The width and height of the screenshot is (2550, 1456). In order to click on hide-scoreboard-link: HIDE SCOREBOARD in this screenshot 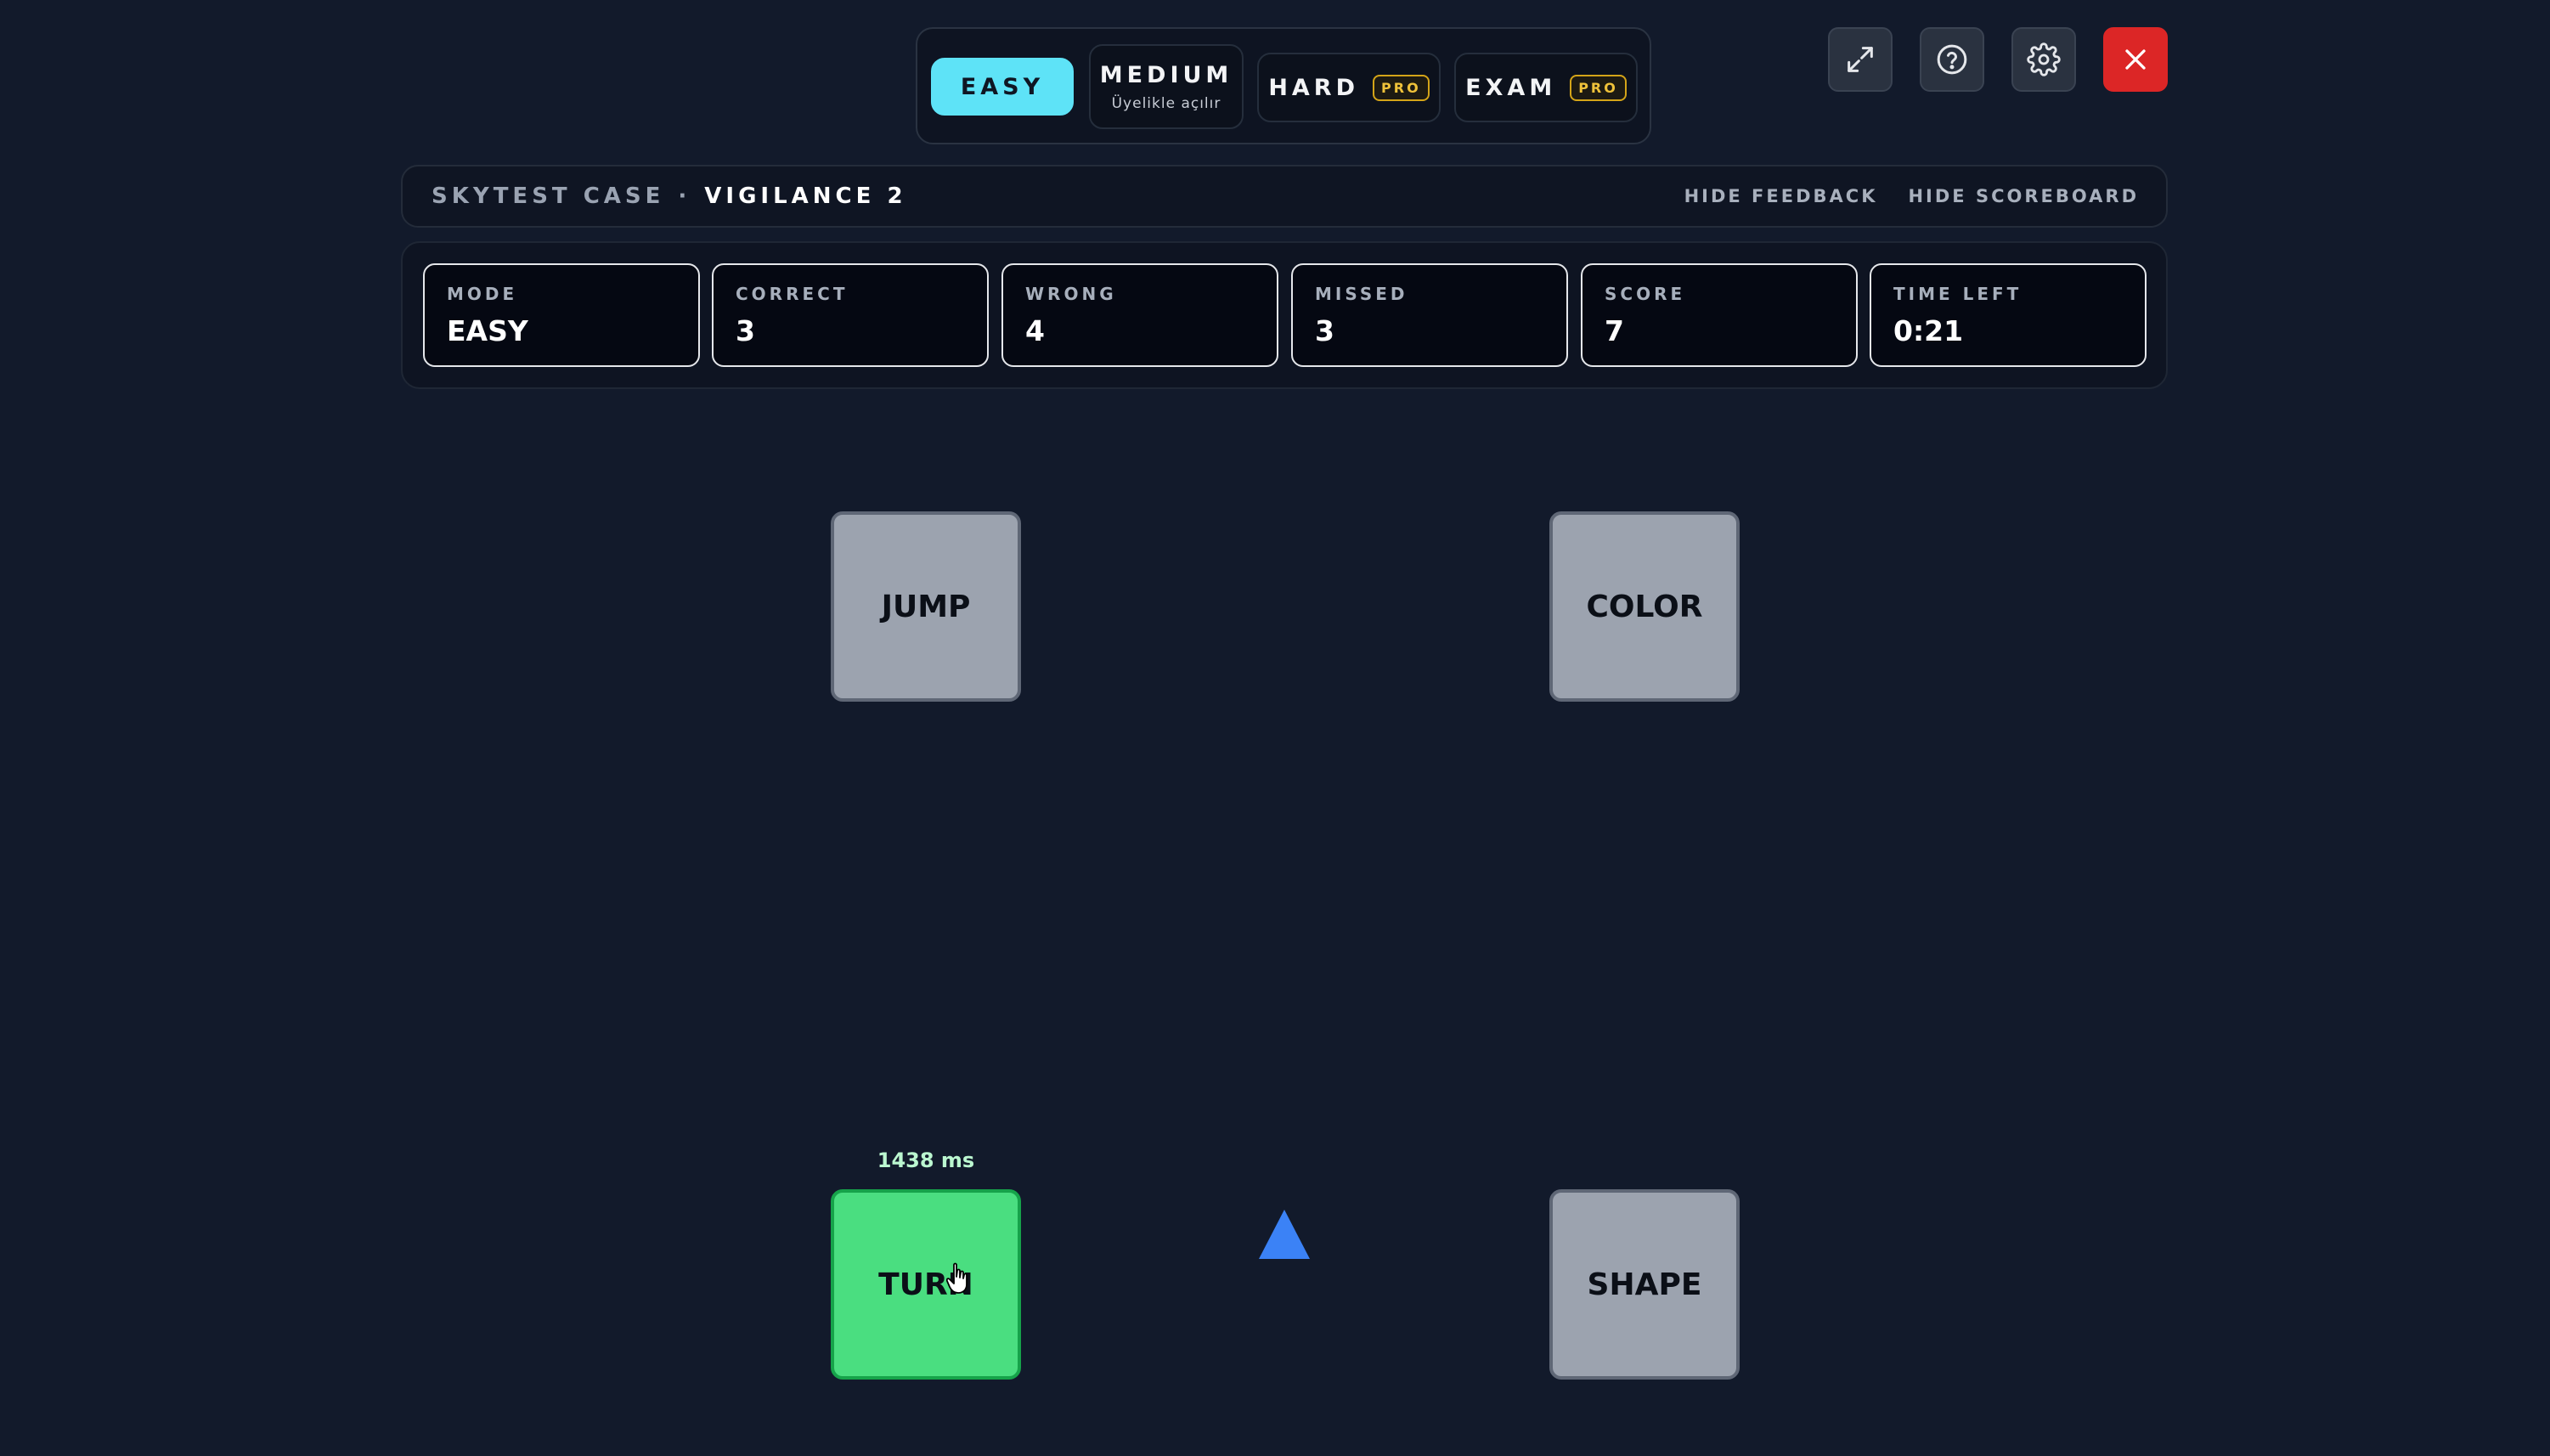, I will do `click(2023, 196)`.